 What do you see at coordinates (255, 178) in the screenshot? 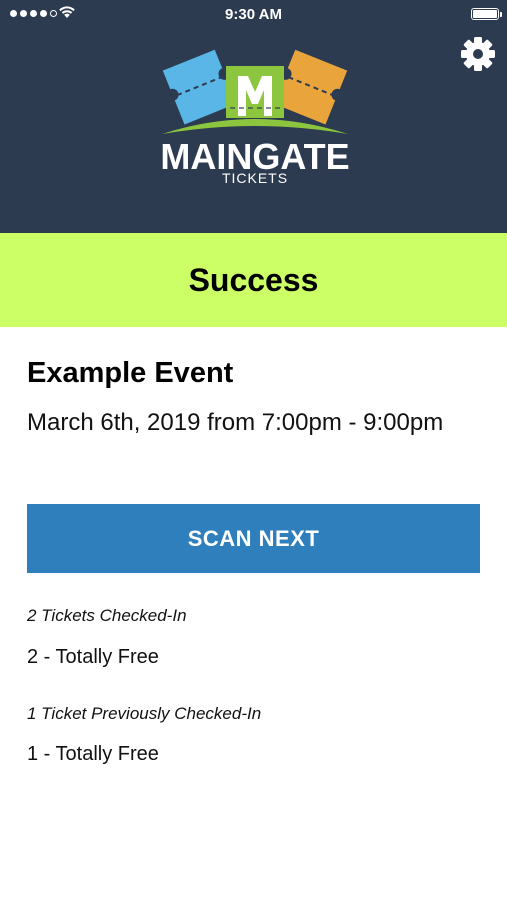
I see `logo-subword: TICKETS` at bounding box center [255, 178].